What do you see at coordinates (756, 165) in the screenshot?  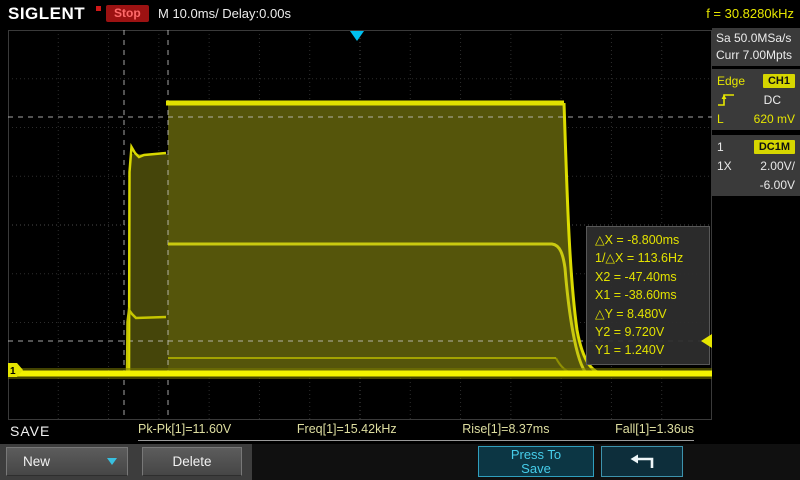 I see `channel1-panel: 1 DC1M 1X 2.00V/ -6.00V` at bounding box center [756, 165].